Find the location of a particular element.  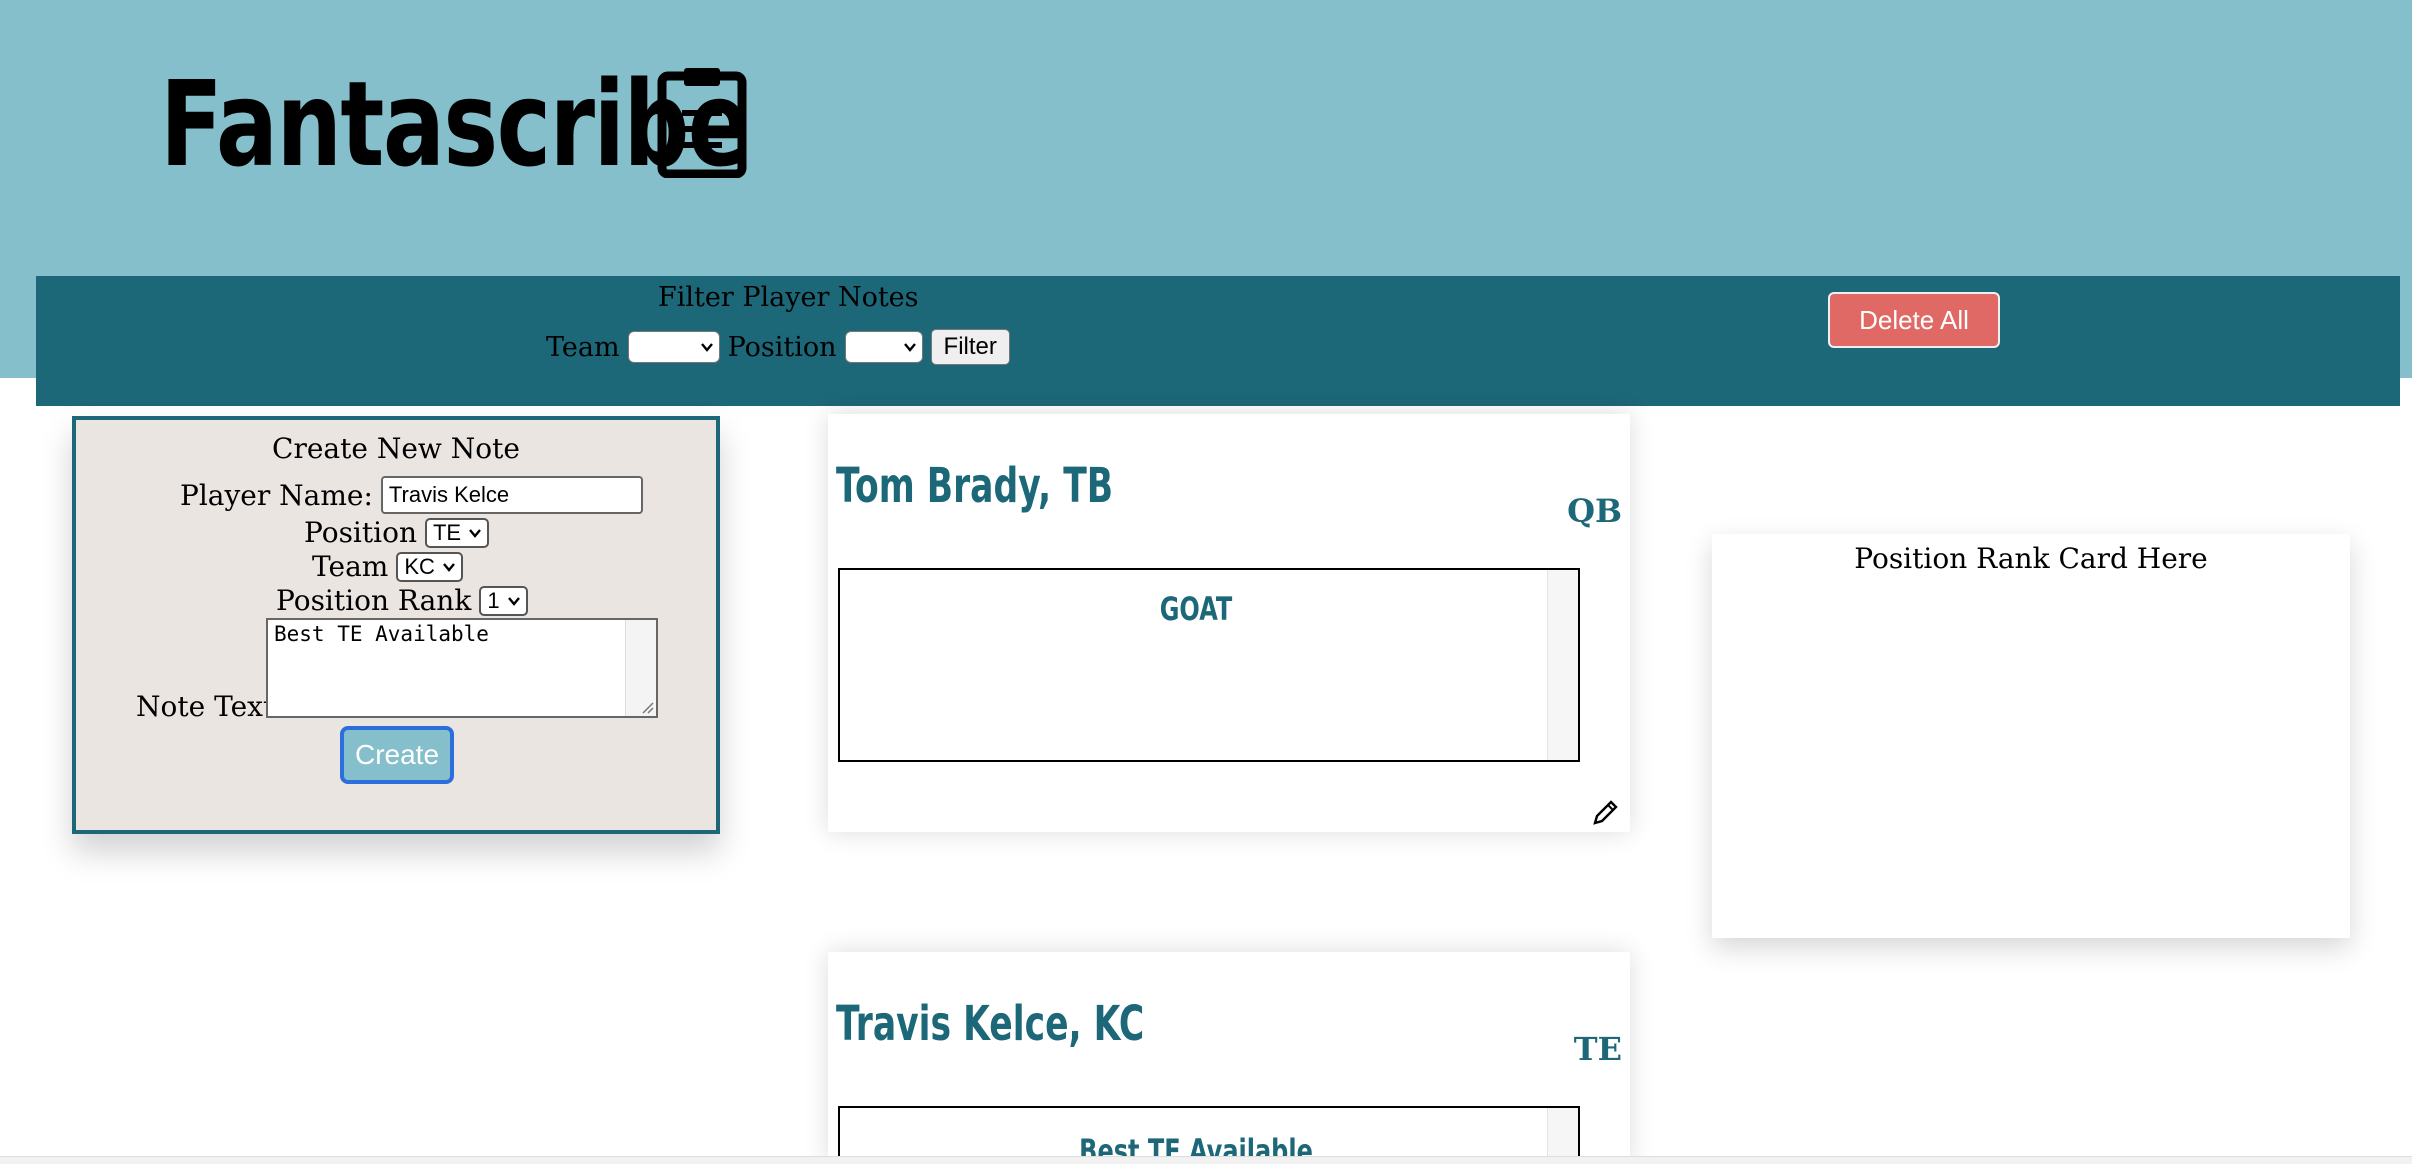

player-name-row: Player Name: Travis Kelce is located at coordinates (411, 495).